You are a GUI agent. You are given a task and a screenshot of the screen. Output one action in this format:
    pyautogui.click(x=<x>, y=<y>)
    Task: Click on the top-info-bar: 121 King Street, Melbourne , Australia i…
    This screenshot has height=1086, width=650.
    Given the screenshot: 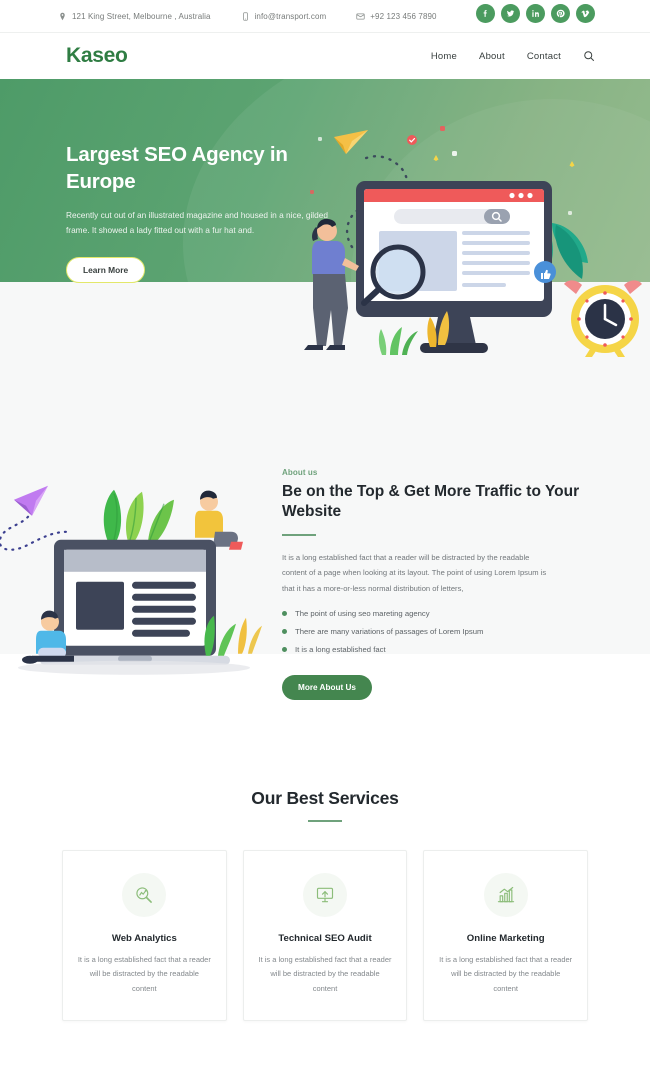 What is the action you would take?
    pyautogui.click(x=325, y=16)
    